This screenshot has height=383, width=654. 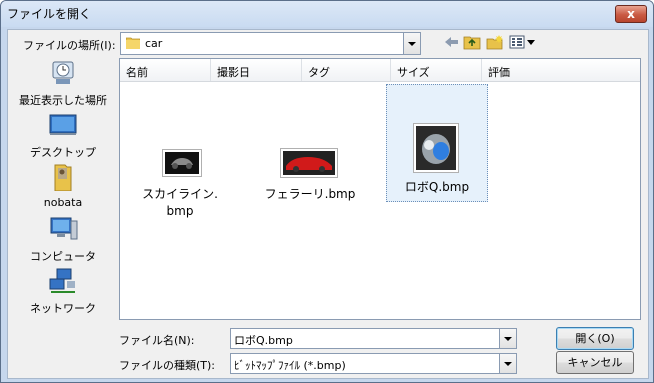 I want to click on filetype-dropdown-button, so click(x=507, y=363).